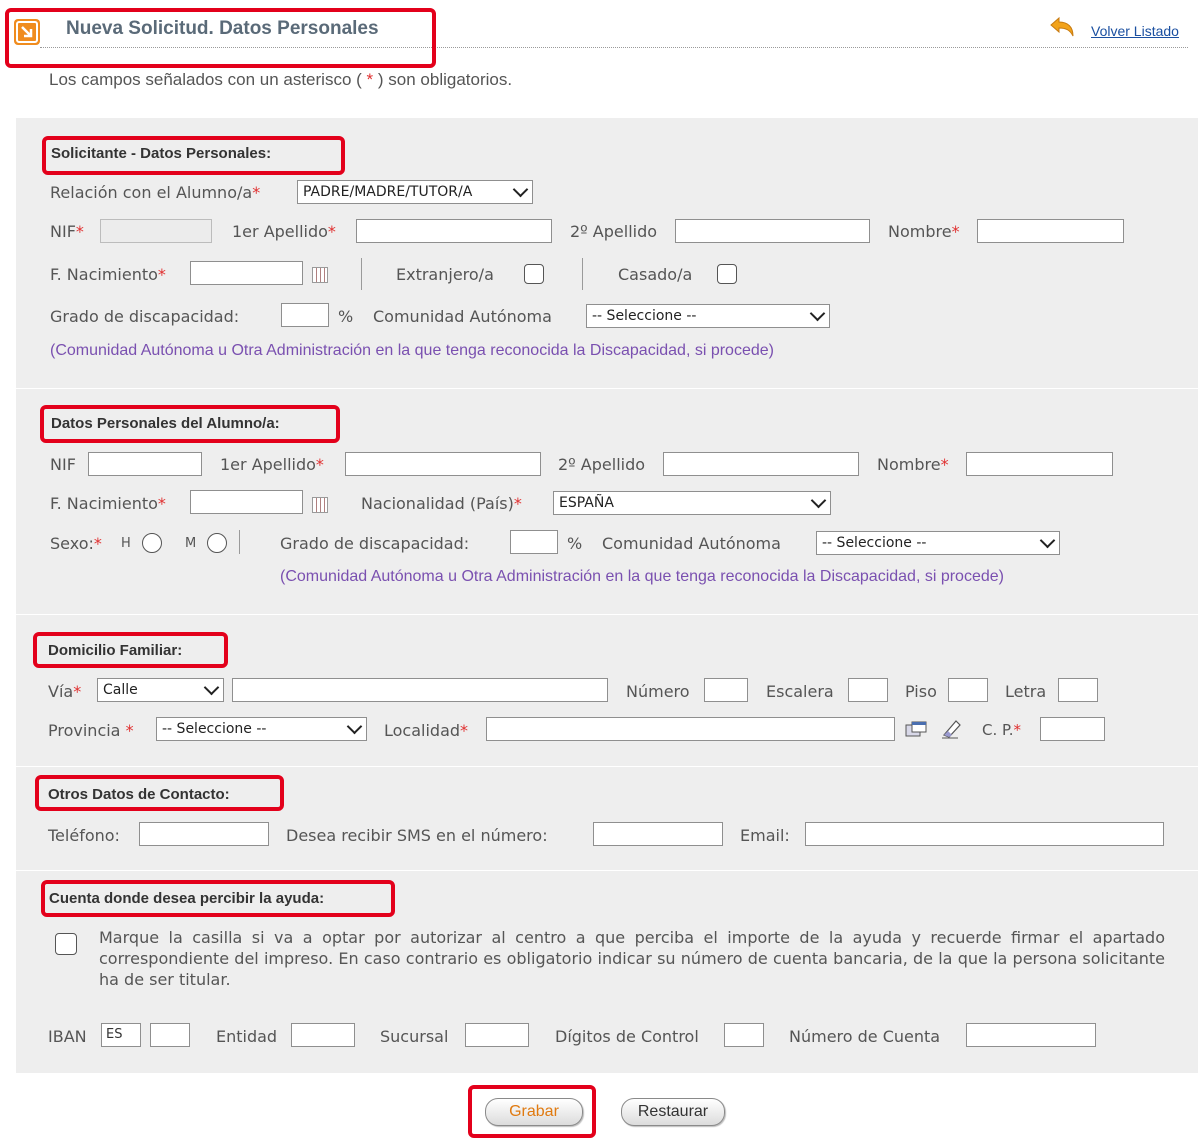 The image size is (1198, 1138). What do you see at coordinates (865, 1036) in the screenshot?
I see `numero-cuenta-label: Número de Cuenta` at bounding box center [865, 1036].